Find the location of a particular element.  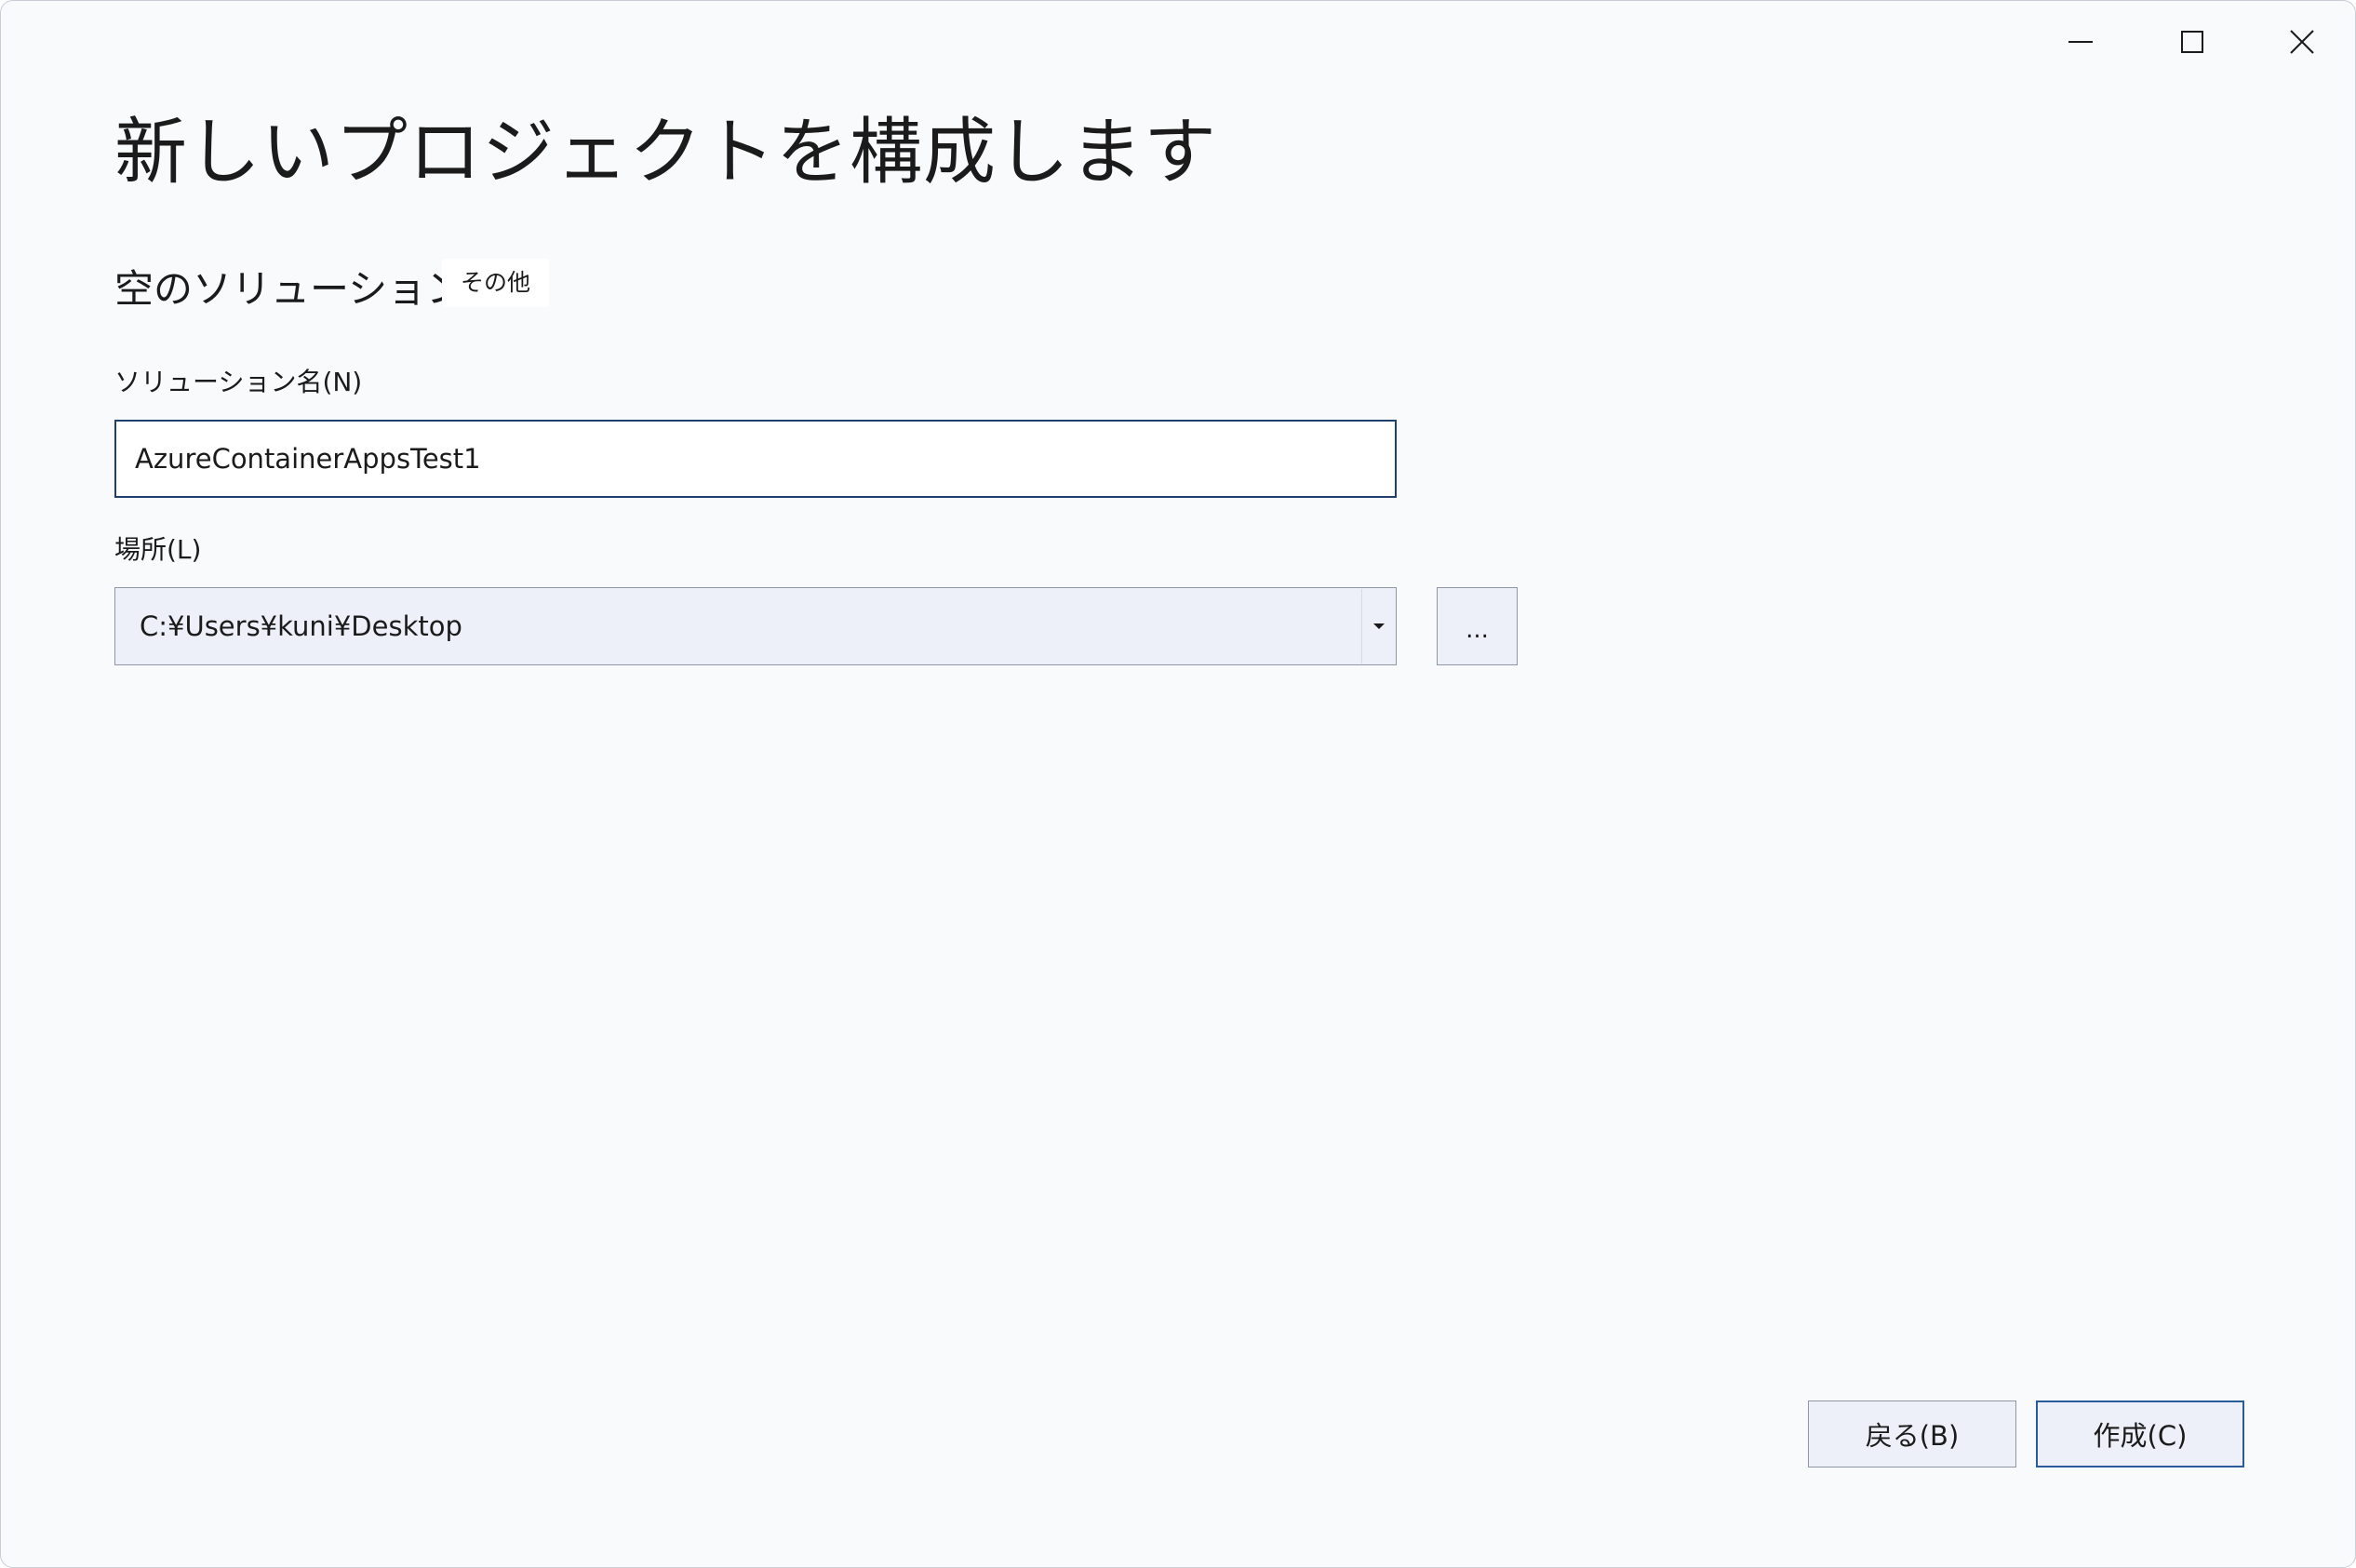

minimize-button is located at coordinates (2080, 42).